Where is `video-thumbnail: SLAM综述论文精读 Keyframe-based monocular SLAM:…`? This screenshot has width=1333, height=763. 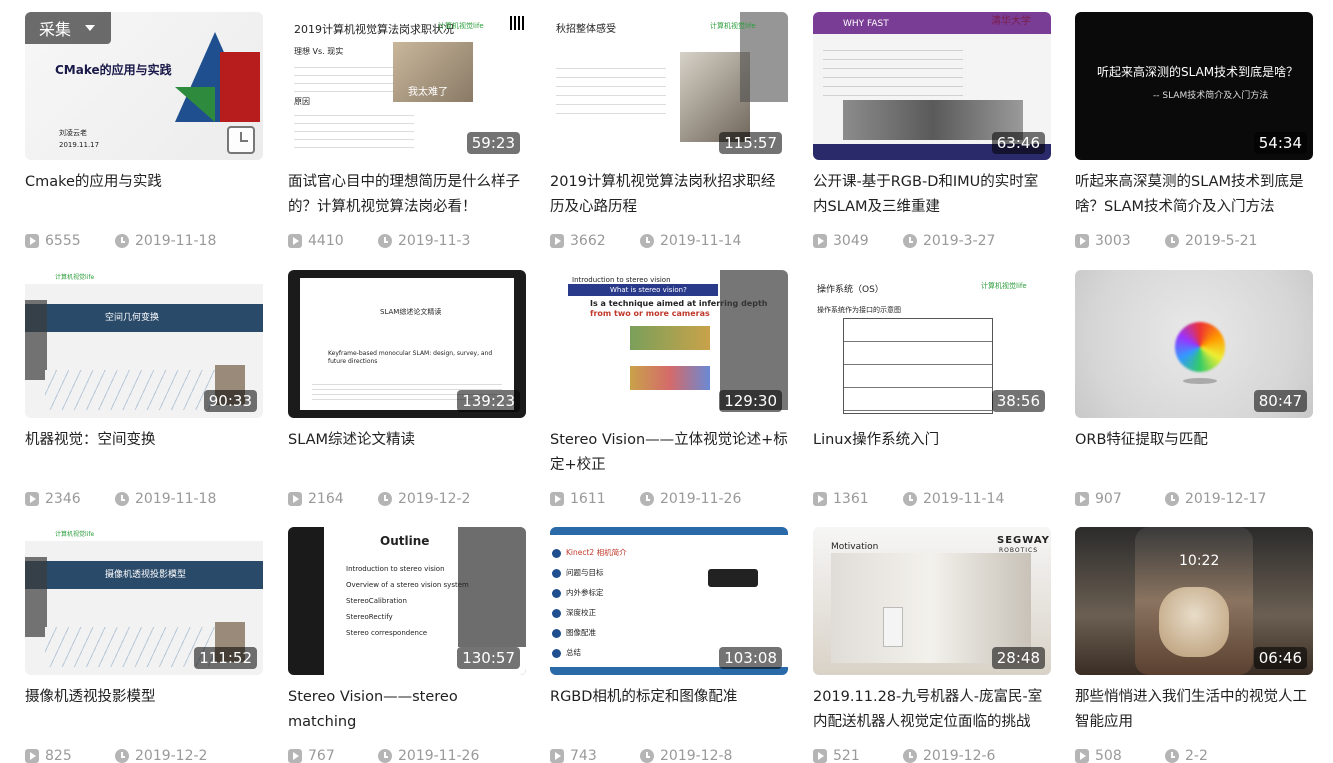
video-thumbnail: SLAM综述论文精读 Keyframe-based monocular SLAM:… is located at coordinates (407, 344).